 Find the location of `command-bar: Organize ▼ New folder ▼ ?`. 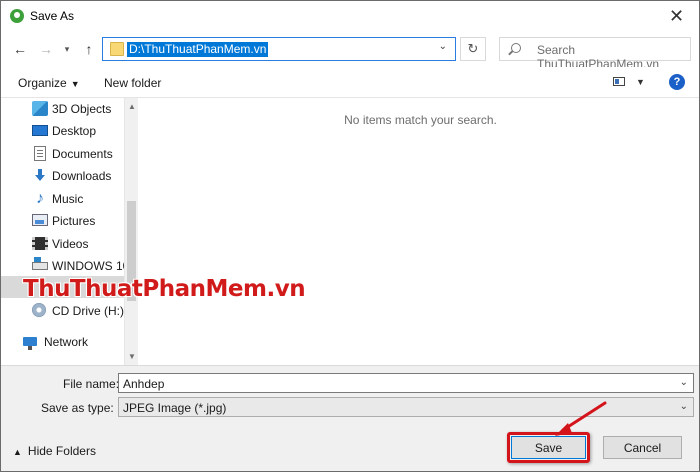

command-bar: Organize ▼ New folder ▼ ? is located at coordinates (350, 82).